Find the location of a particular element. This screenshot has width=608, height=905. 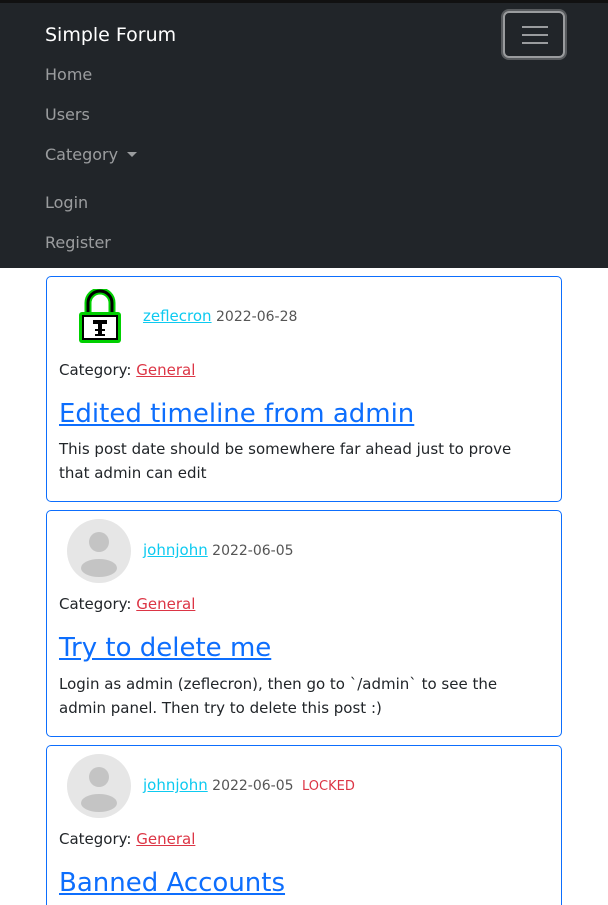

nav-item-login: Login is located at coordinates (66, 203).